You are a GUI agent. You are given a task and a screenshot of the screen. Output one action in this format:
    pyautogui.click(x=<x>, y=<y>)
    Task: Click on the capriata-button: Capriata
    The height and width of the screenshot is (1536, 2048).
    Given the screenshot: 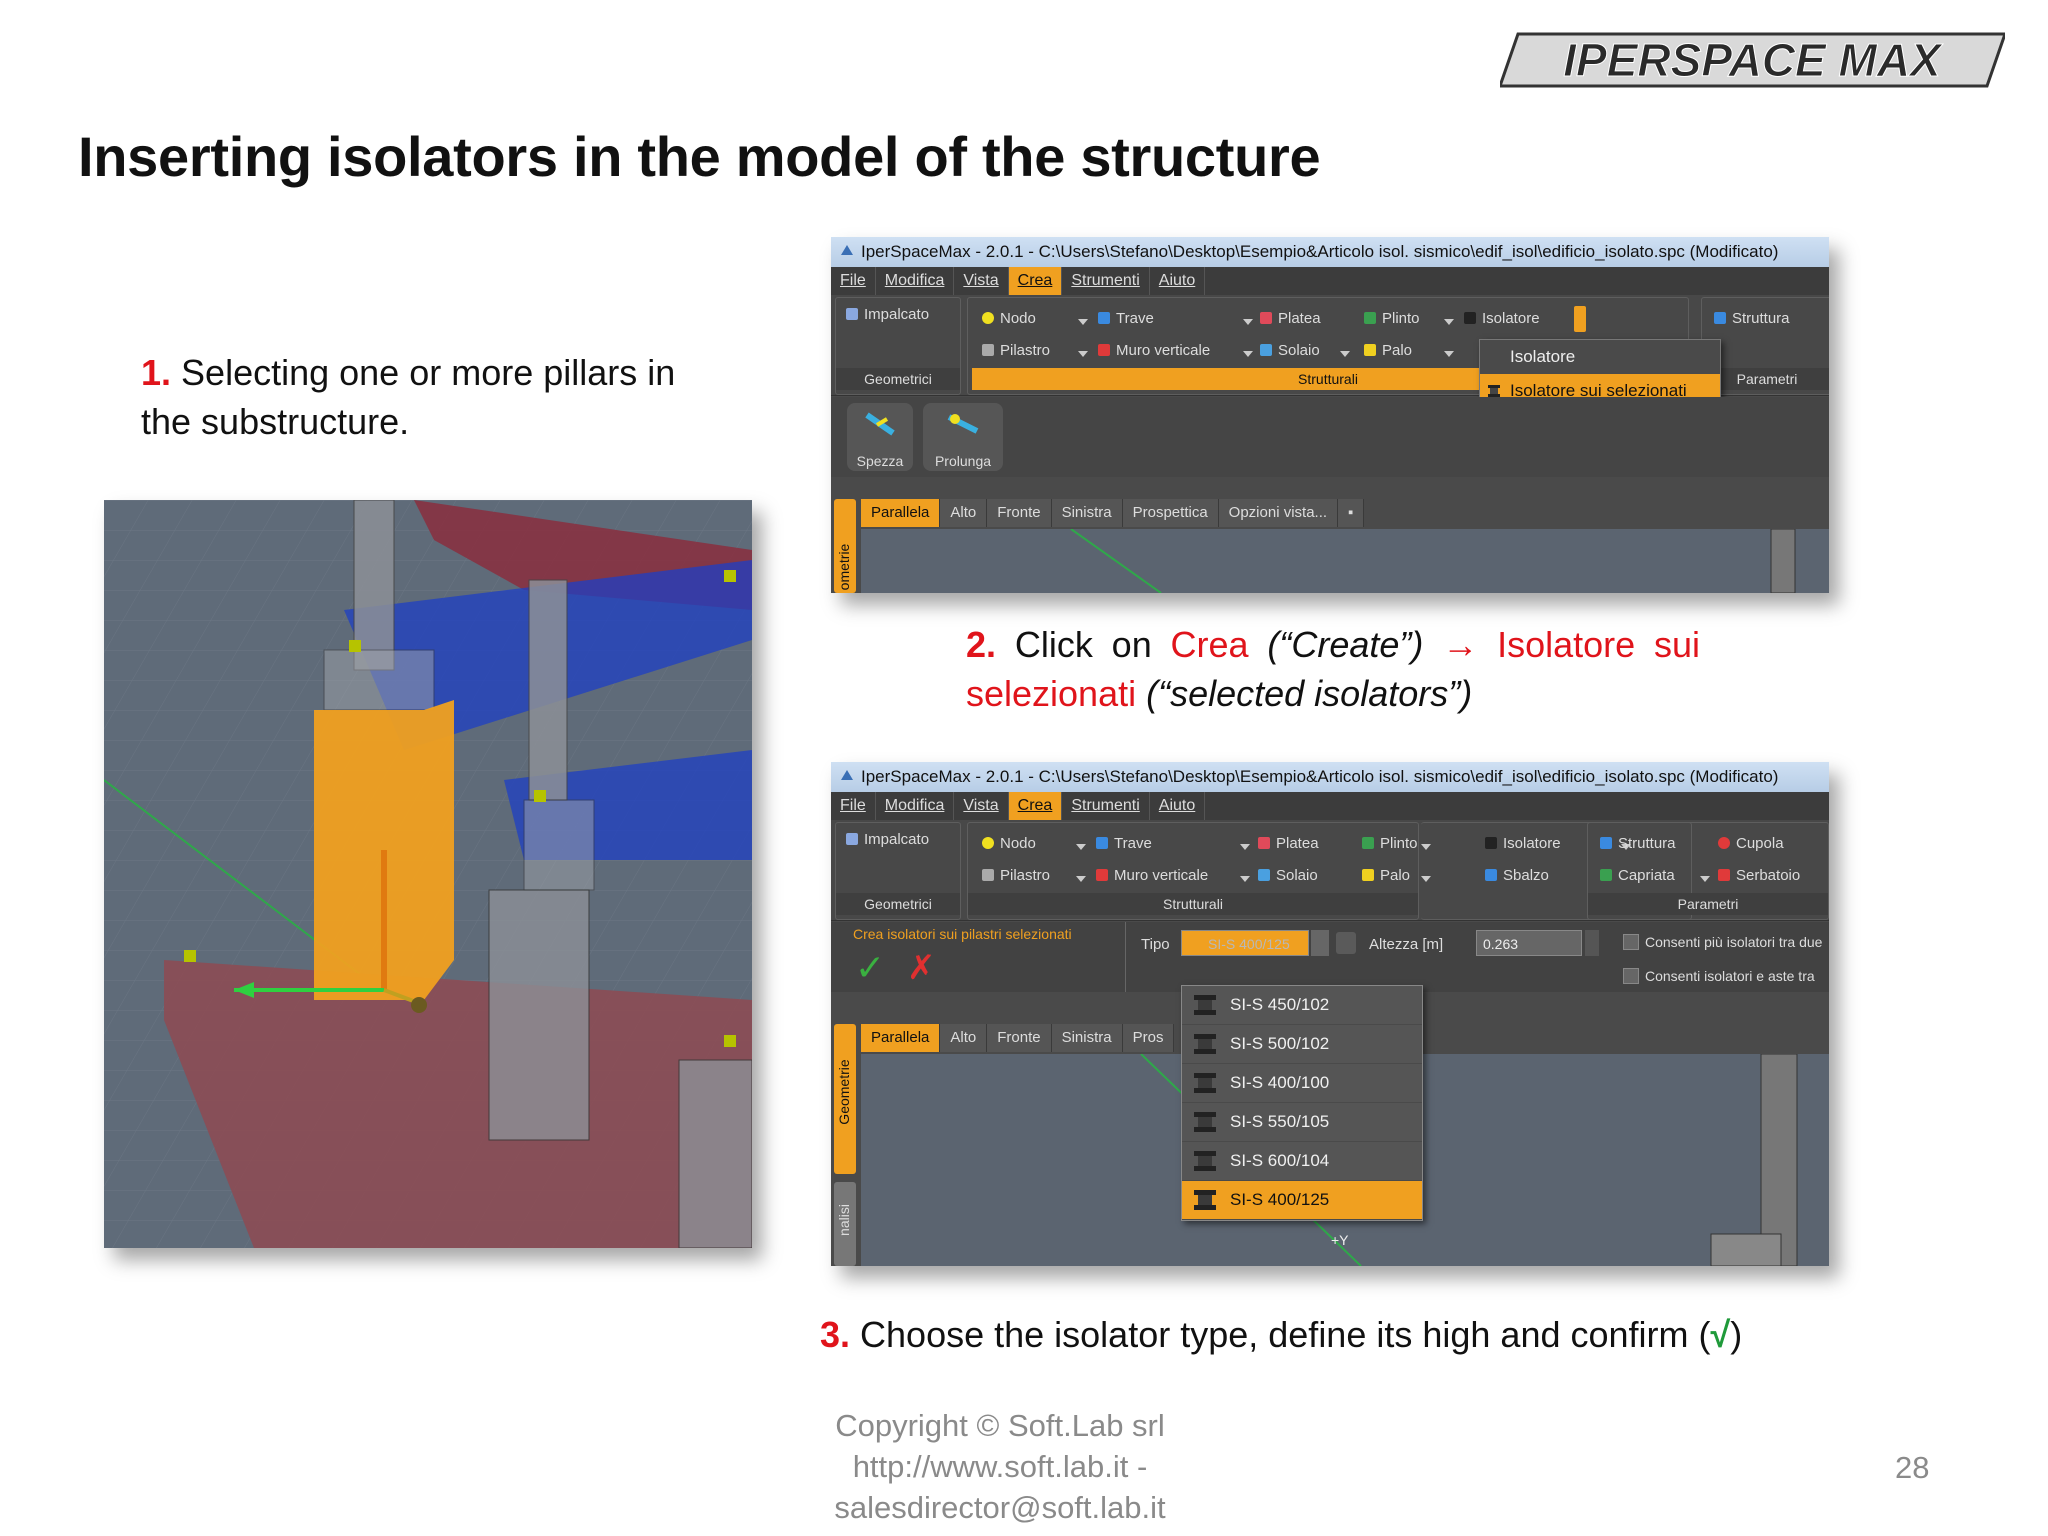 What is the action you would take?
    pyautogui.click(x=1637, y=875)
    